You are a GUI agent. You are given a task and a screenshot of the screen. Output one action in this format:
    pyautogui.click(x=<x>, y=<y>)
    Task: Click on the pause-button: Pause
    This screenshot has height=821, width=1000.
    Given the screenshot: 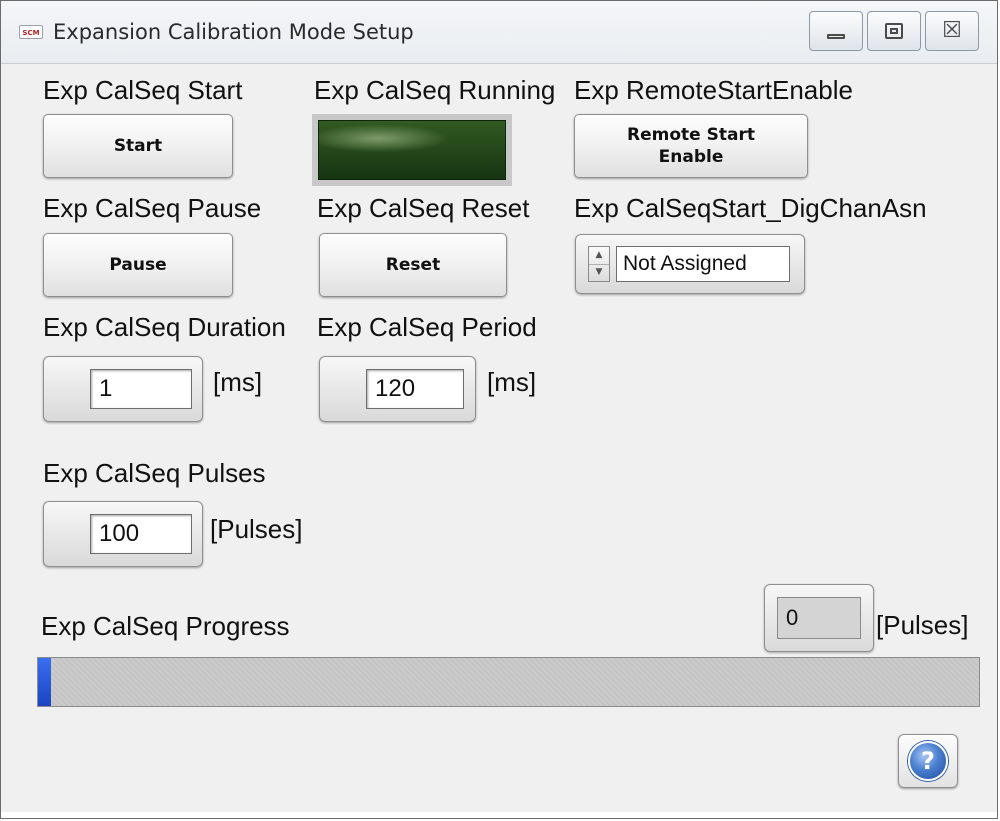 What is the action you would take?
    pyautogui.click(x=138, y=265)
    